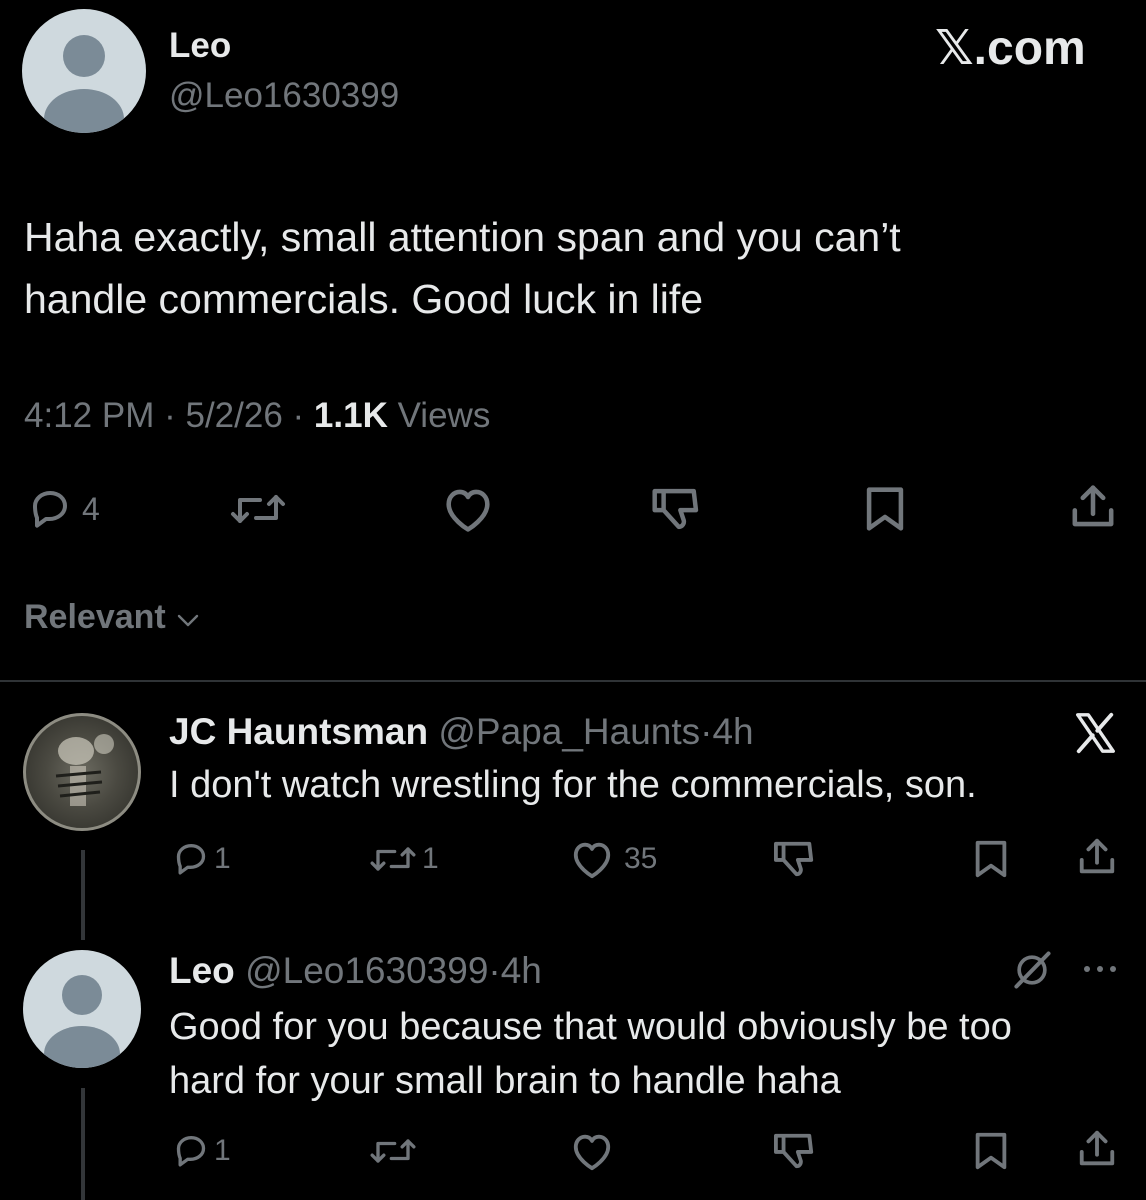  What do you see at coordinates (351, 415) in the screenshot?
I see `views-count: 1.1K` at bounding box center [351, 415].